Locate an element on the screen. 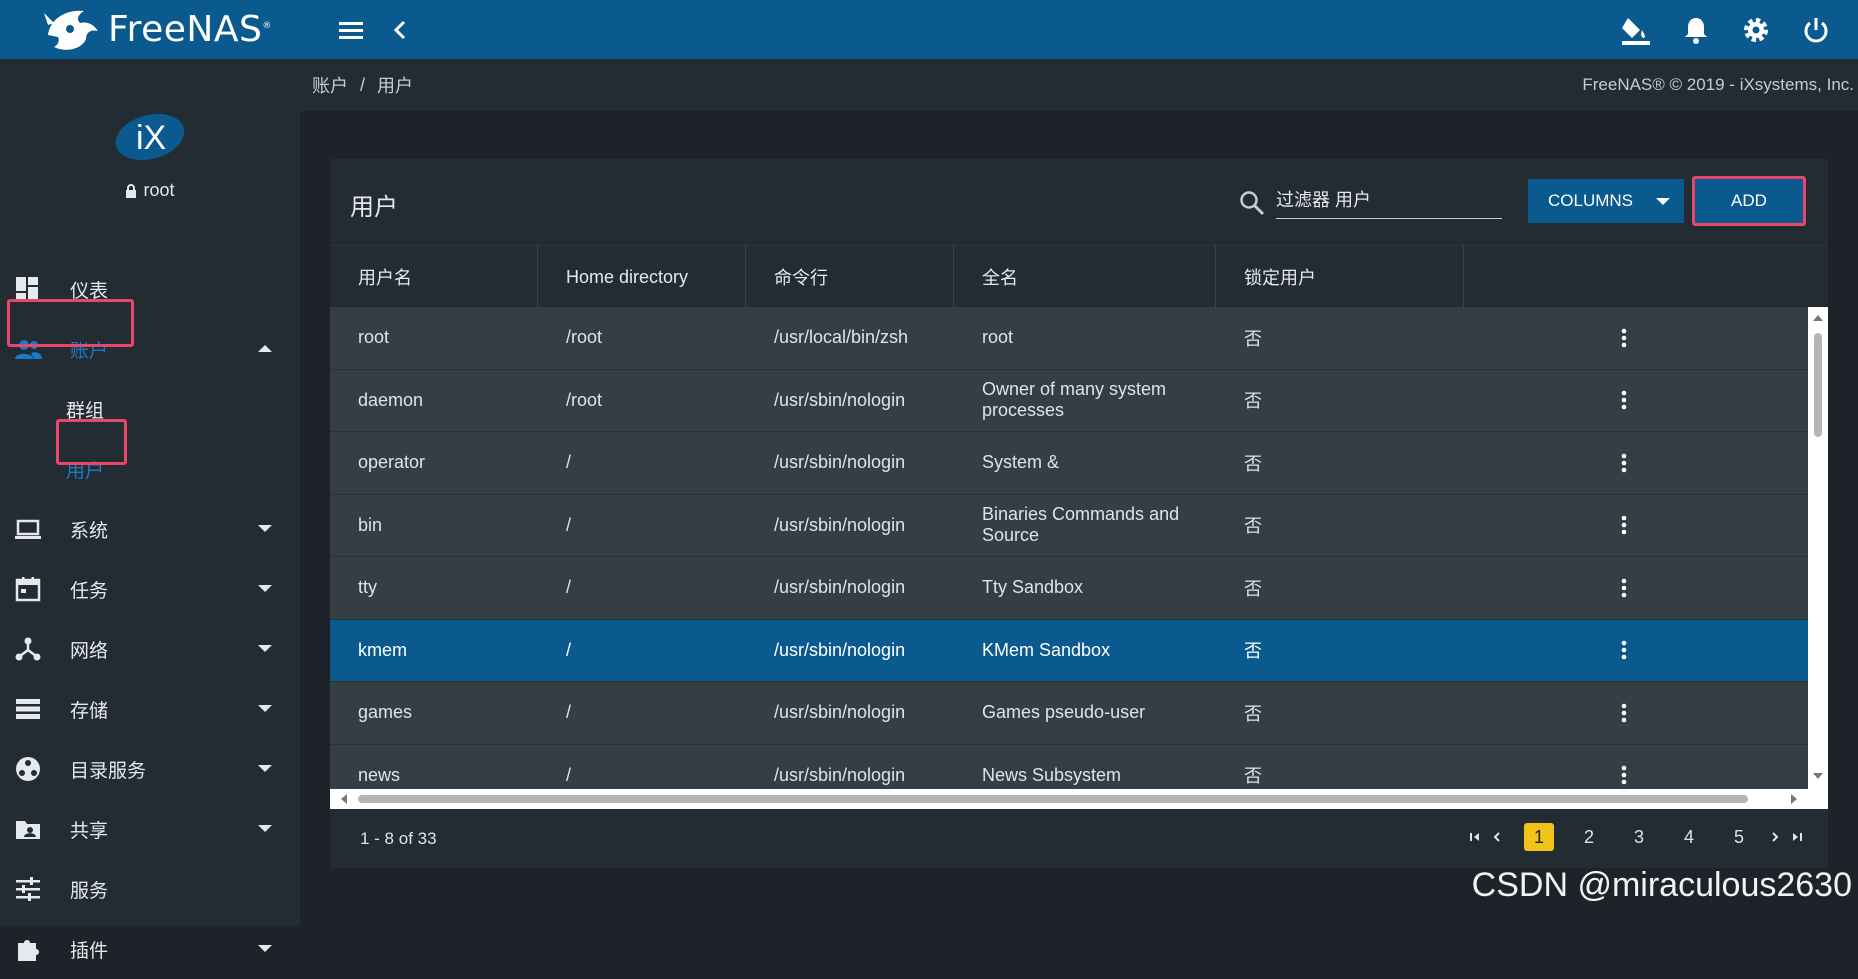 This screenshot has height=979, width=1858. sidebar-item-label: 插件 is located at coordinates (89, 951).